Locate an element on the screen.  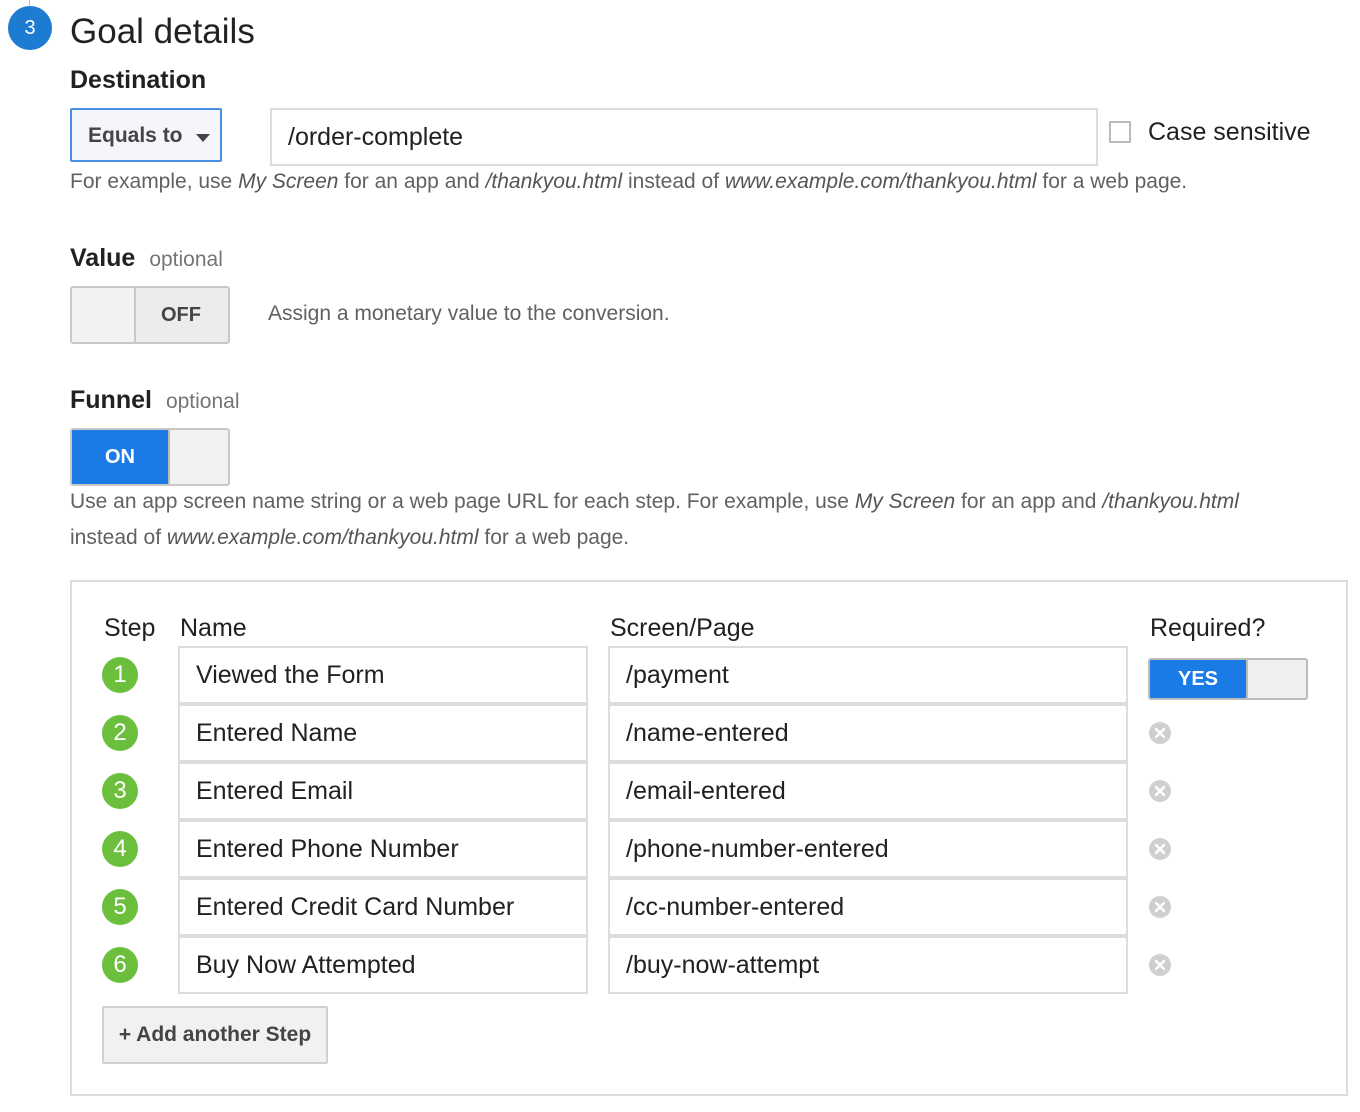
match-type-dropdown: Equals to is located at coordinates (146, 135).